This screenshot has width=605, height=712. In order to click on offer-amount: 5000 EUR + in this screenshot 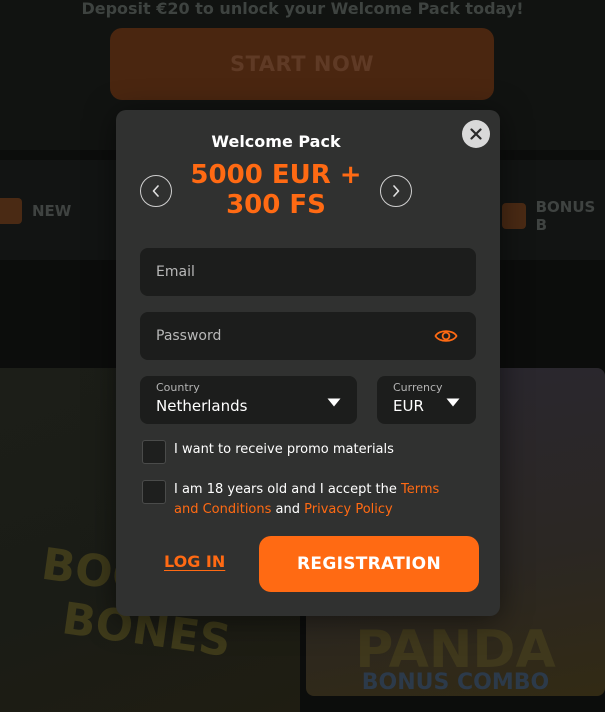, I will do `click(276, 175)`.